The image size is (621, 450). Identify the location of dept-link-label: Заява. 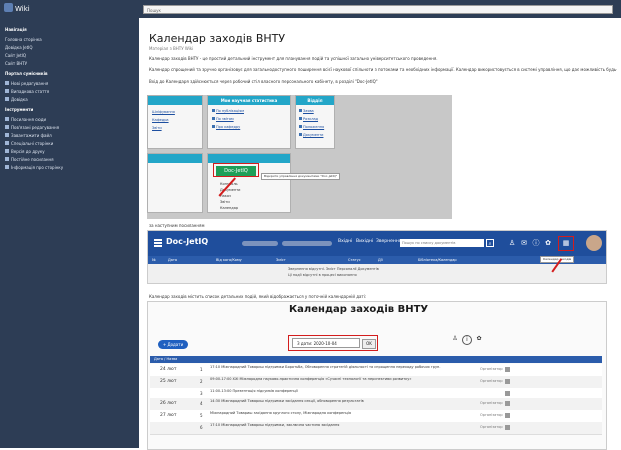
(308, 111).